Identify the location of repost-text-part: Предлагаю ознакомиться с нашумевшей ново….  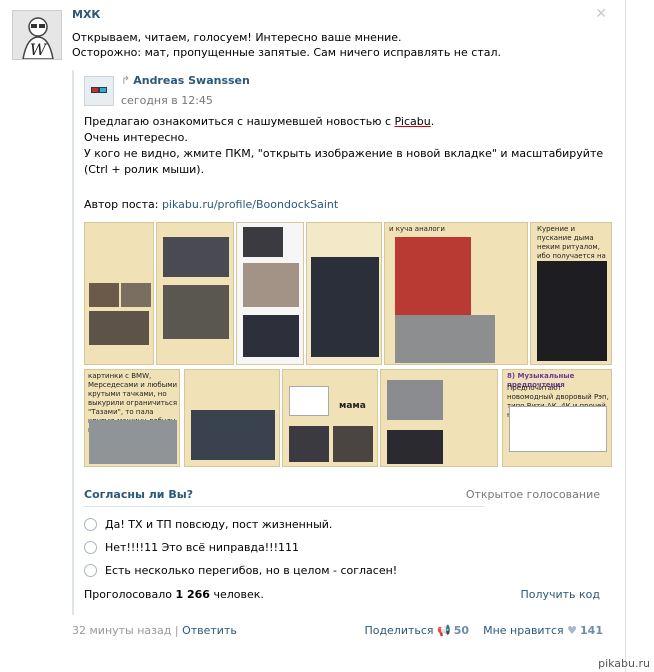
(239, 121).